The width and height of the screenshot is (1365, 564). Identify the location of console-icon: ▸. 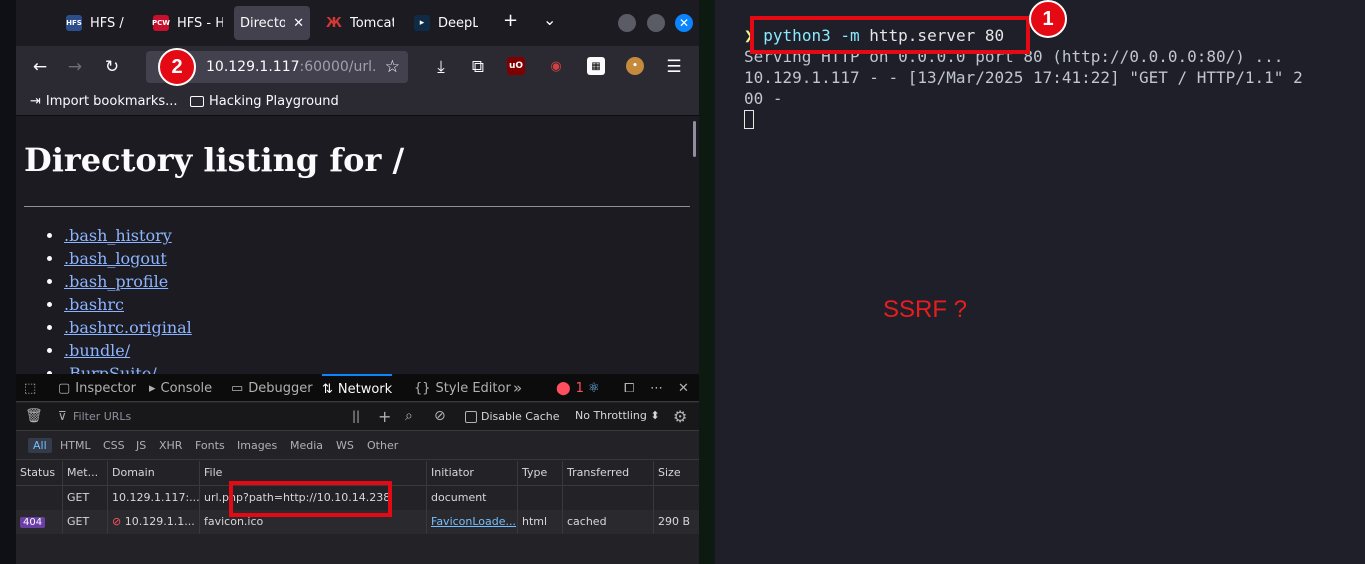
(152, 388).